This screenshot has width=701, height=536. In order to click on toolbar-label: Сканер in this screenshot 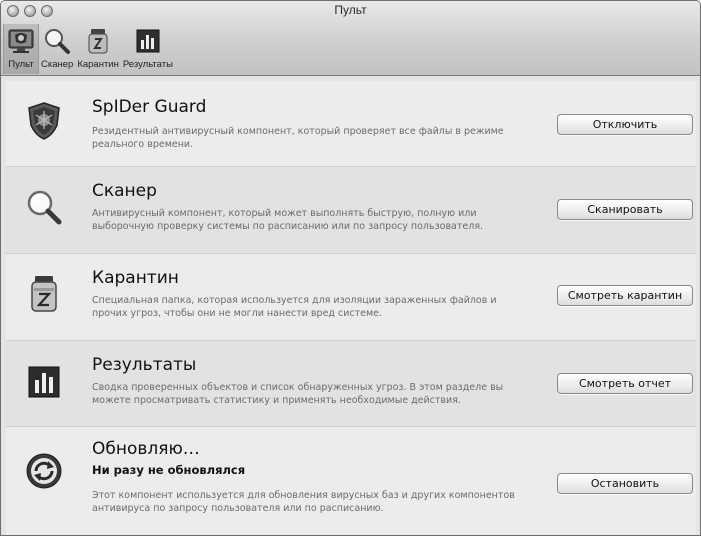, I will do `click(57, 64)`.